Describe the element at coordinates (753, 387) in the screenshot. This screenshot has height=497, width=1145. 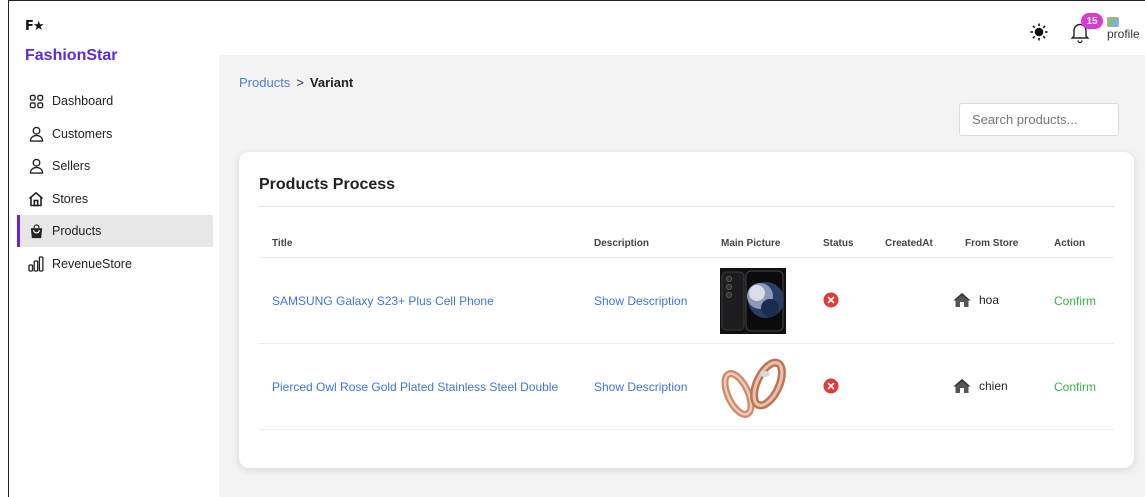
I see `product-image-rings` at that location.